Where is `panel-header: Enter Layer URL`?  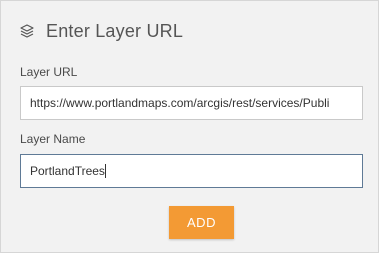 panel-header: Enter Layer URL is located at coordinates (100, 31).